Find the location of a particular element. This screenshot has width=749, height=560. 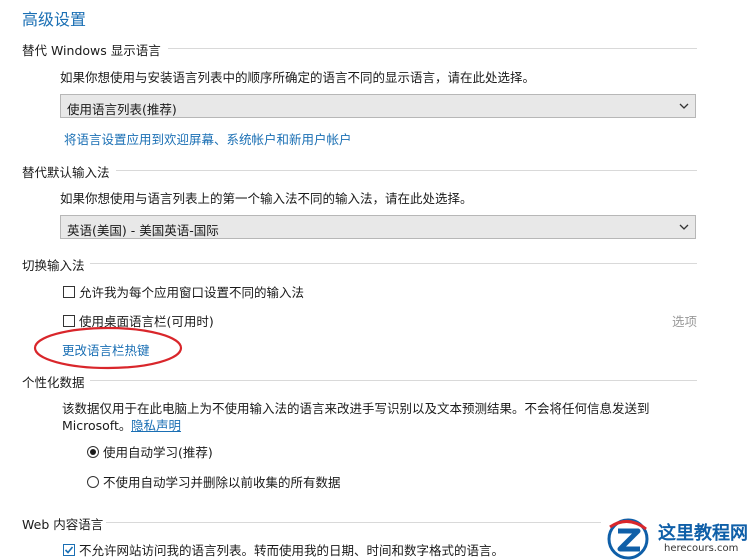

watermark-cn-text: 这里教程网 is located at coordinates (703, 533).